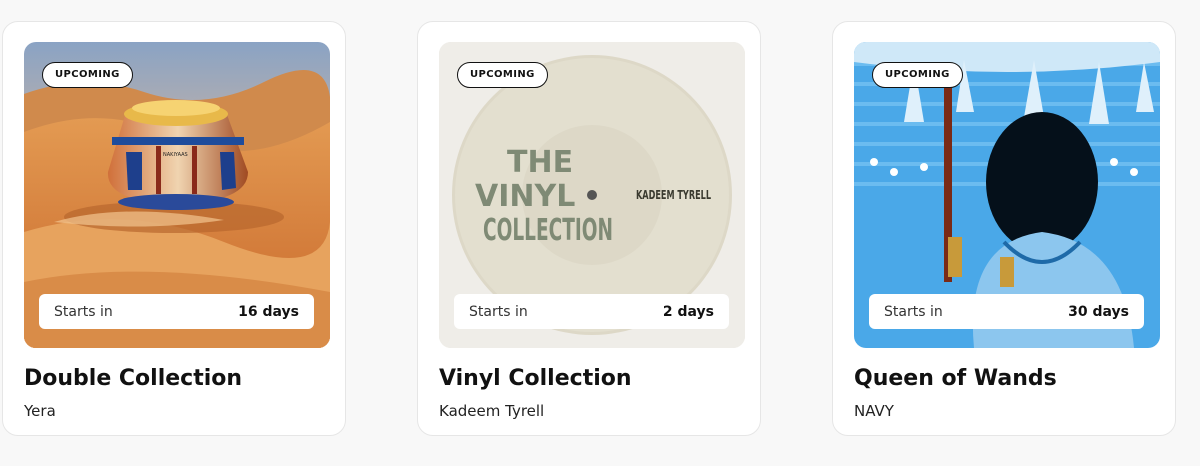 This screenshot has width=1200, height=466. I want to click on ship-hull-lettering: NAKIYAAS, so click(175, 155).